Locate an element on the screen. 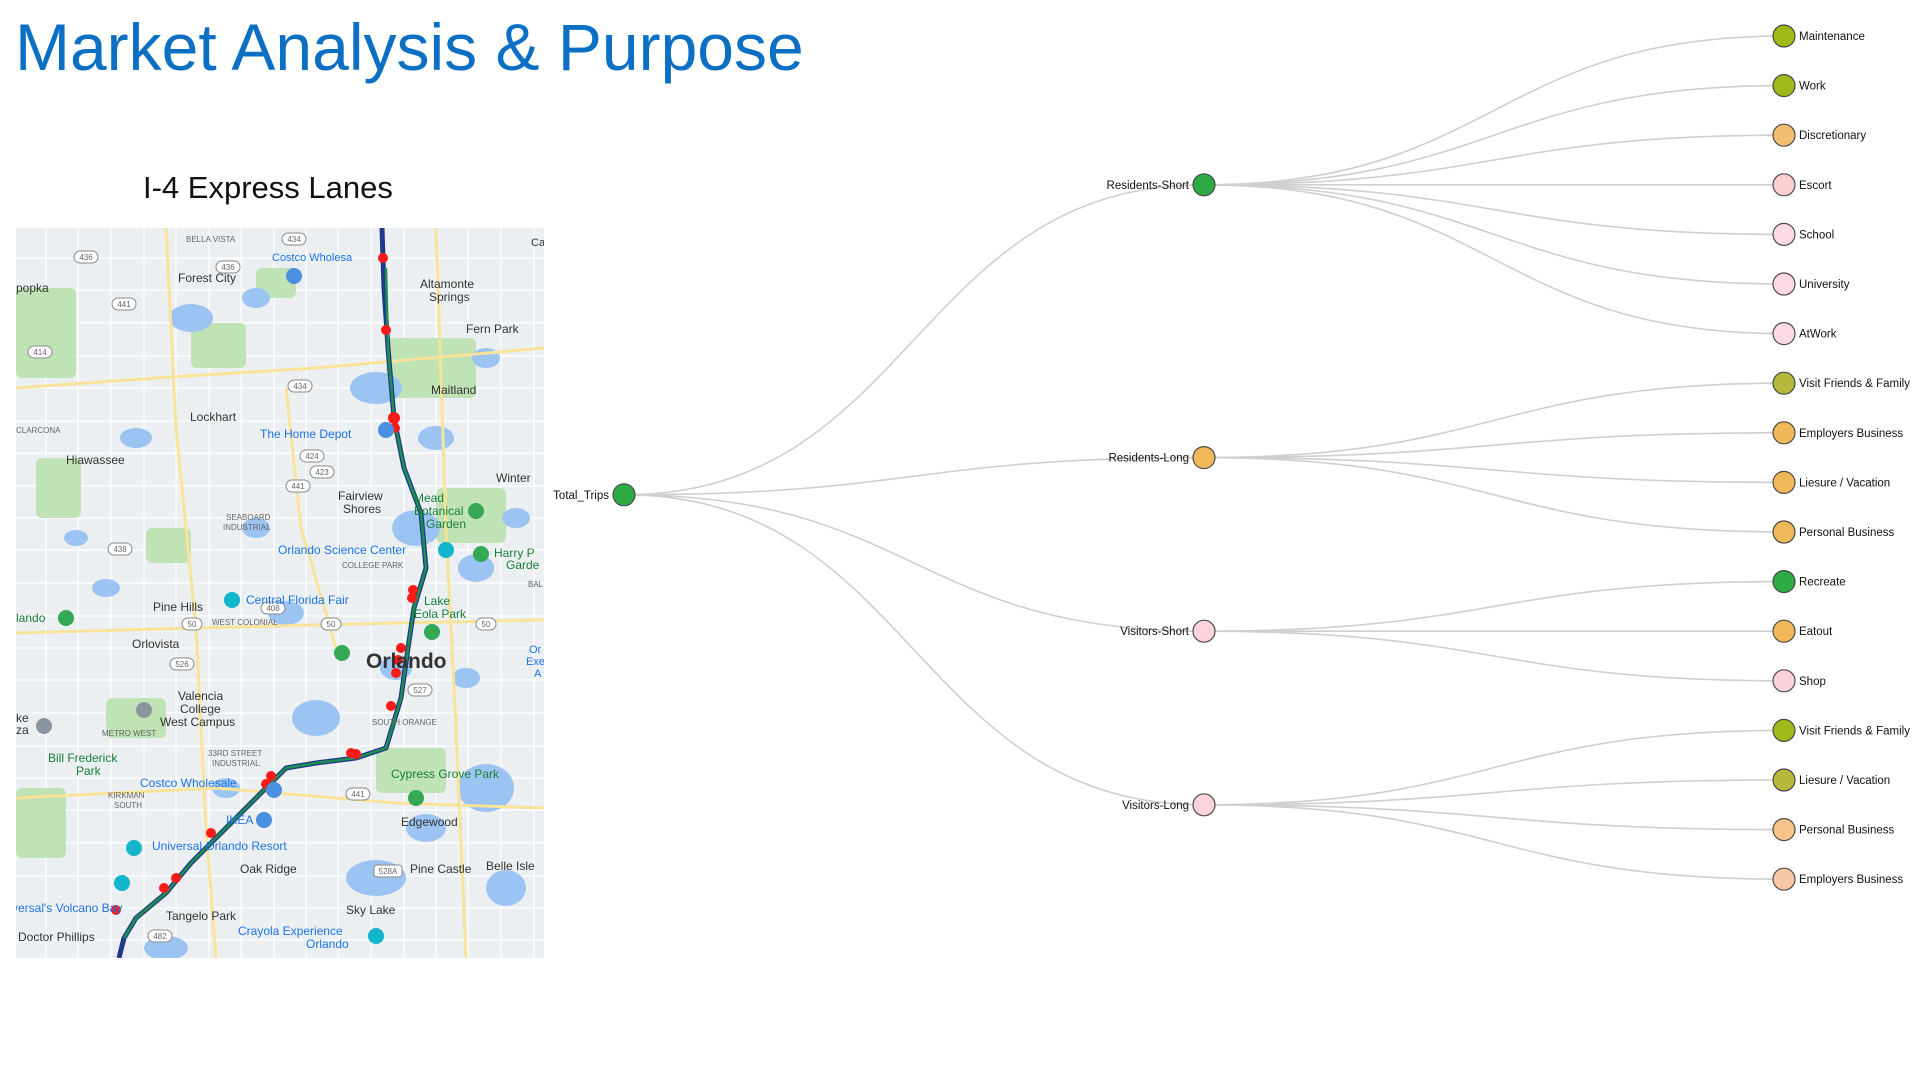  tree-node-label: School is located at coordinates (1816, 235).